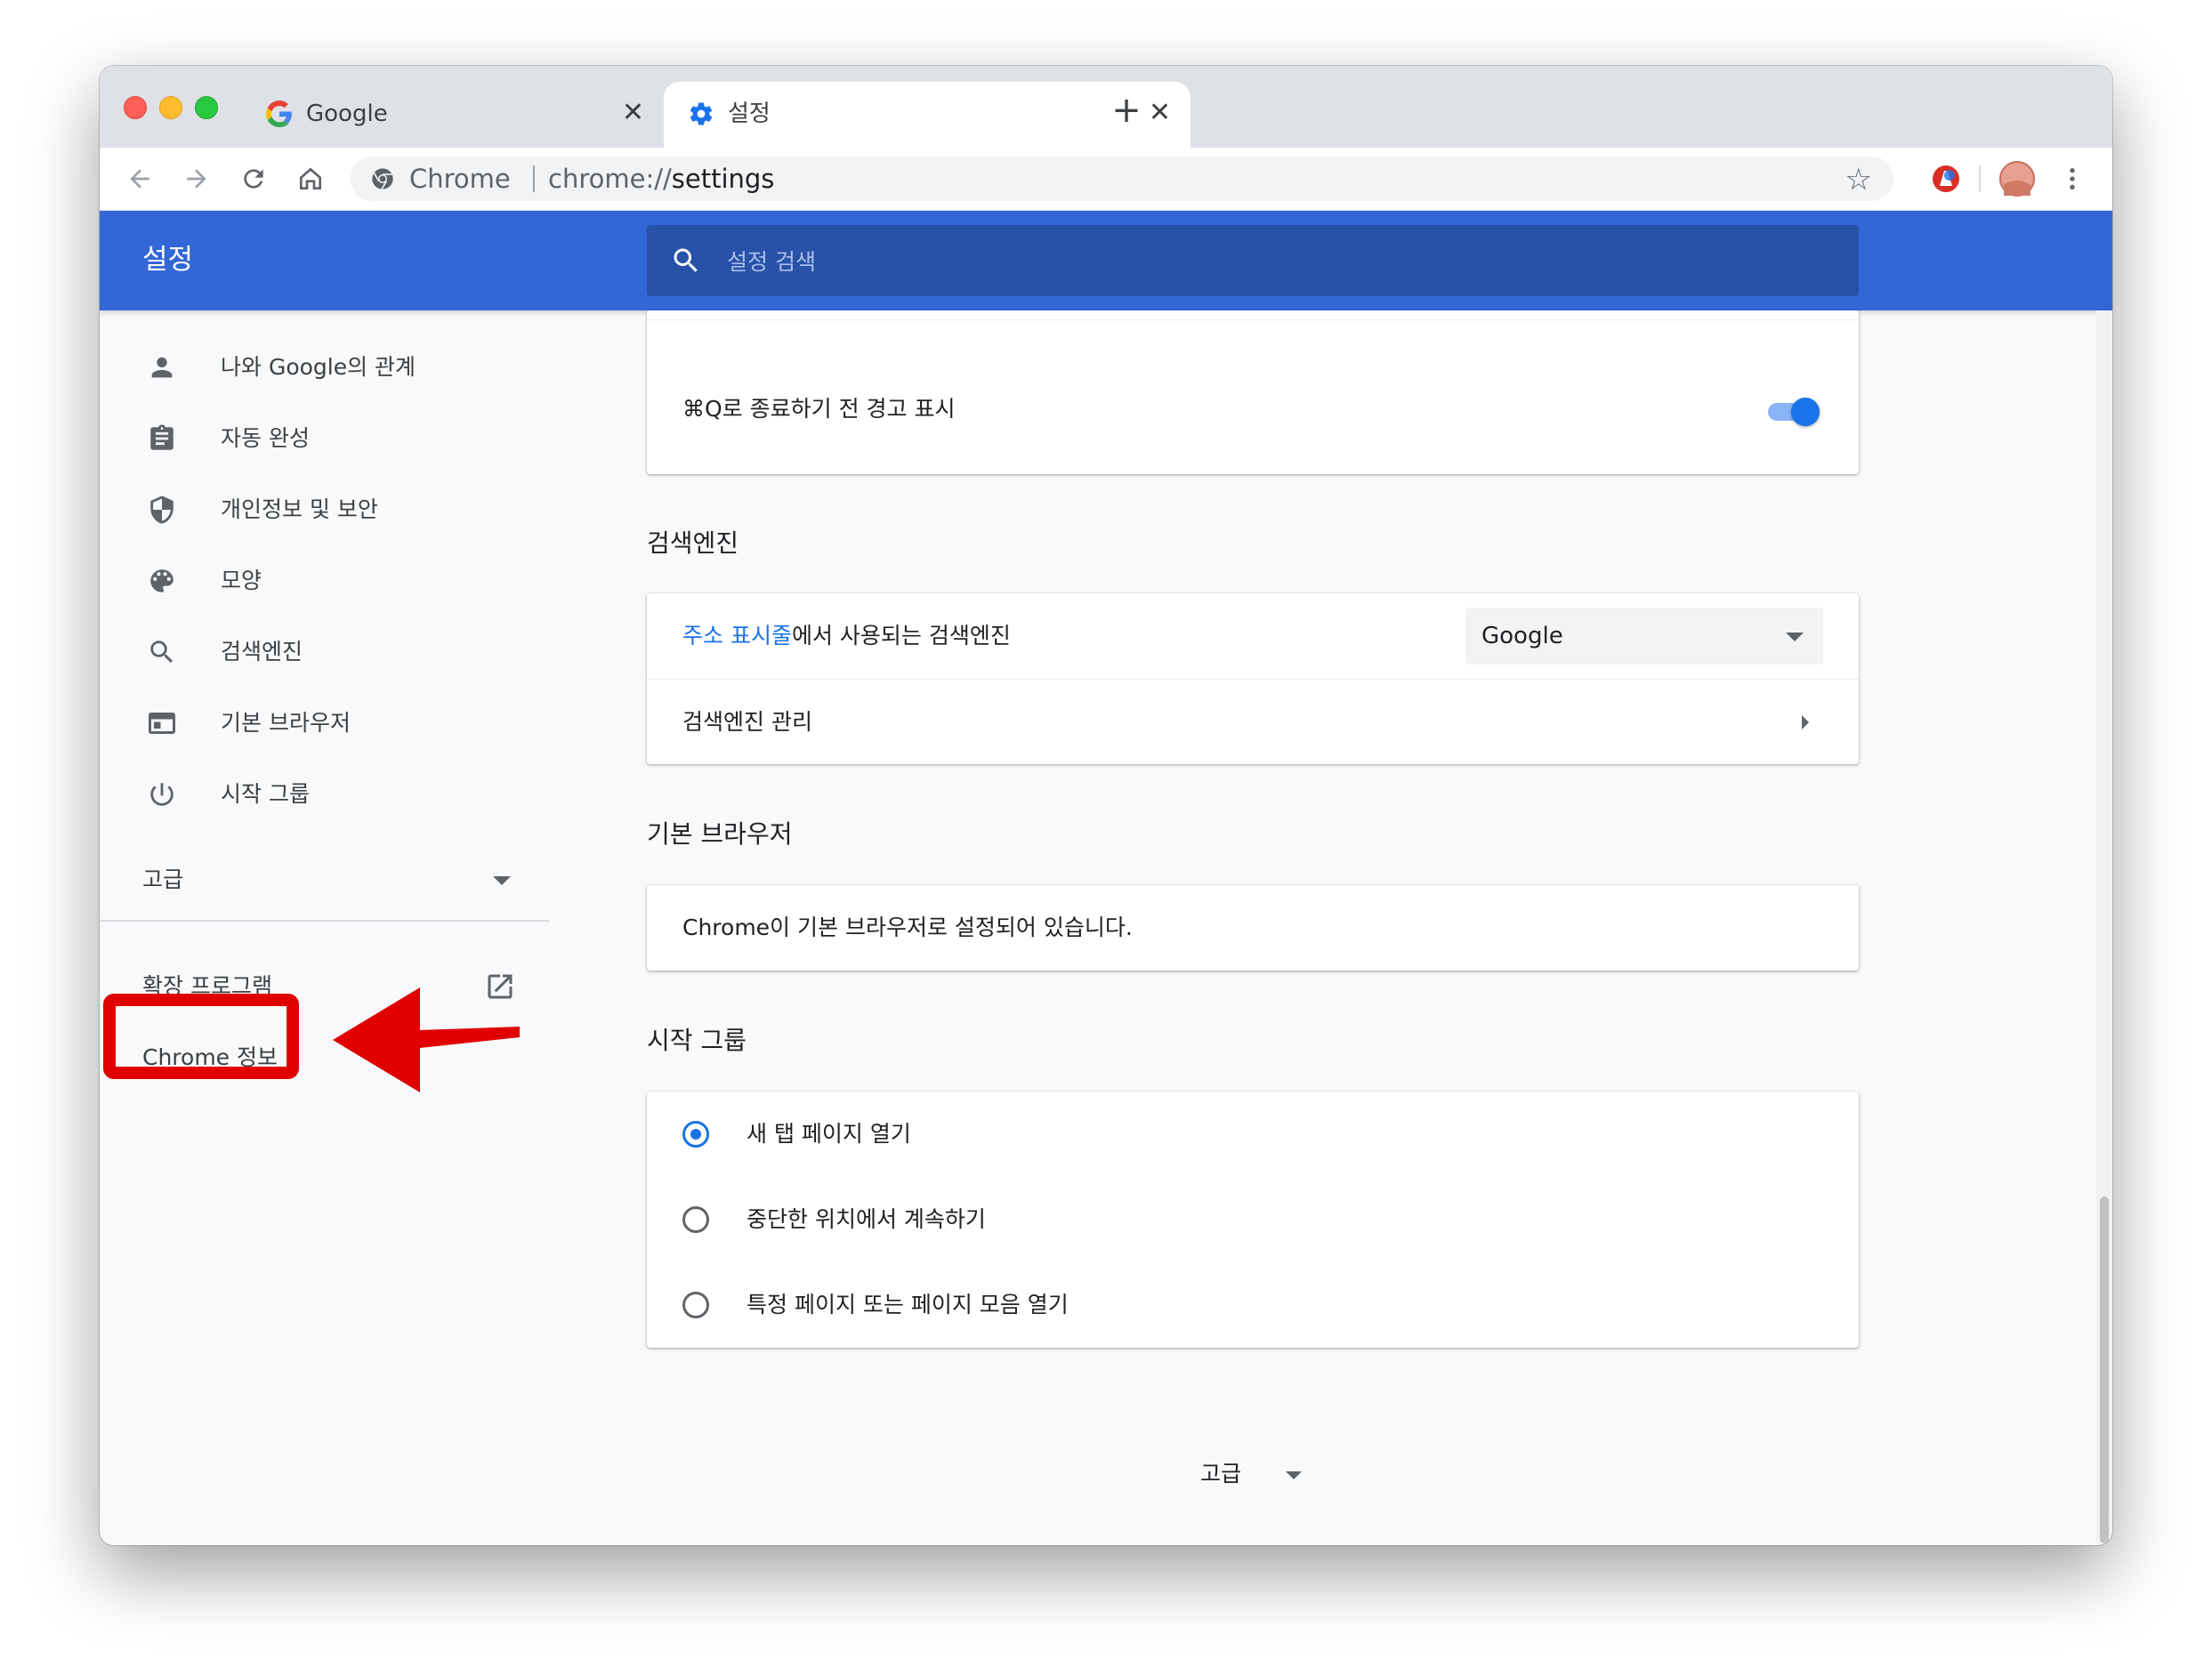  I want to click on sidebar-item-you-and-google: 나와 Google의 관계, so click(325, 367).